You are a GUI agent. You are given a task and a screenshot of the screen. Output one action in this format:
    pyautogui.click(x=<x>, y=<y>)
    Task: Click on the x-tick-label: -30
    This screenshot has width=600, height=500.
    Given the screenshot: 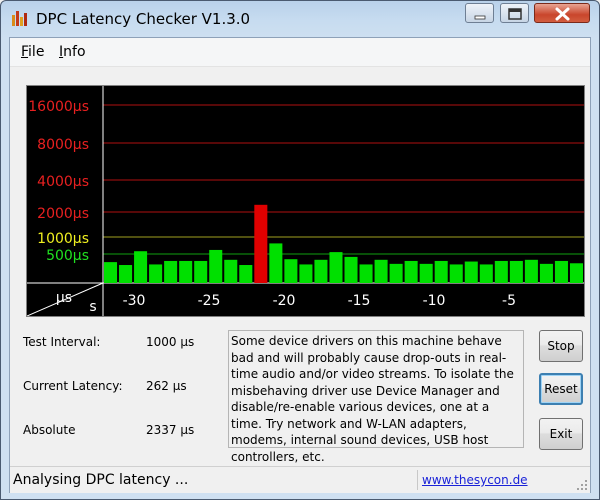 What is the action you would take?
    pyautogui.click(x=134, y=301)
    